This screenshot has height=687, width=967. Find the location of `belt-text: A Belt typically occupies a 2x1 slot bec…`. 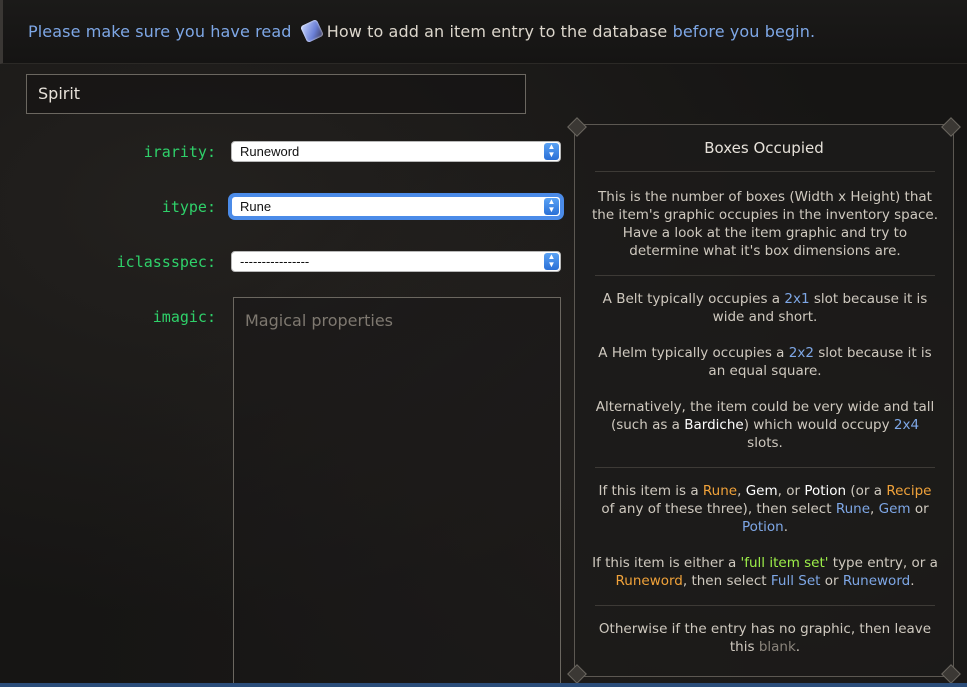

belt-text: A Belt typically occupies a 2x1 slot bec… is located at coordinates (765, 308).